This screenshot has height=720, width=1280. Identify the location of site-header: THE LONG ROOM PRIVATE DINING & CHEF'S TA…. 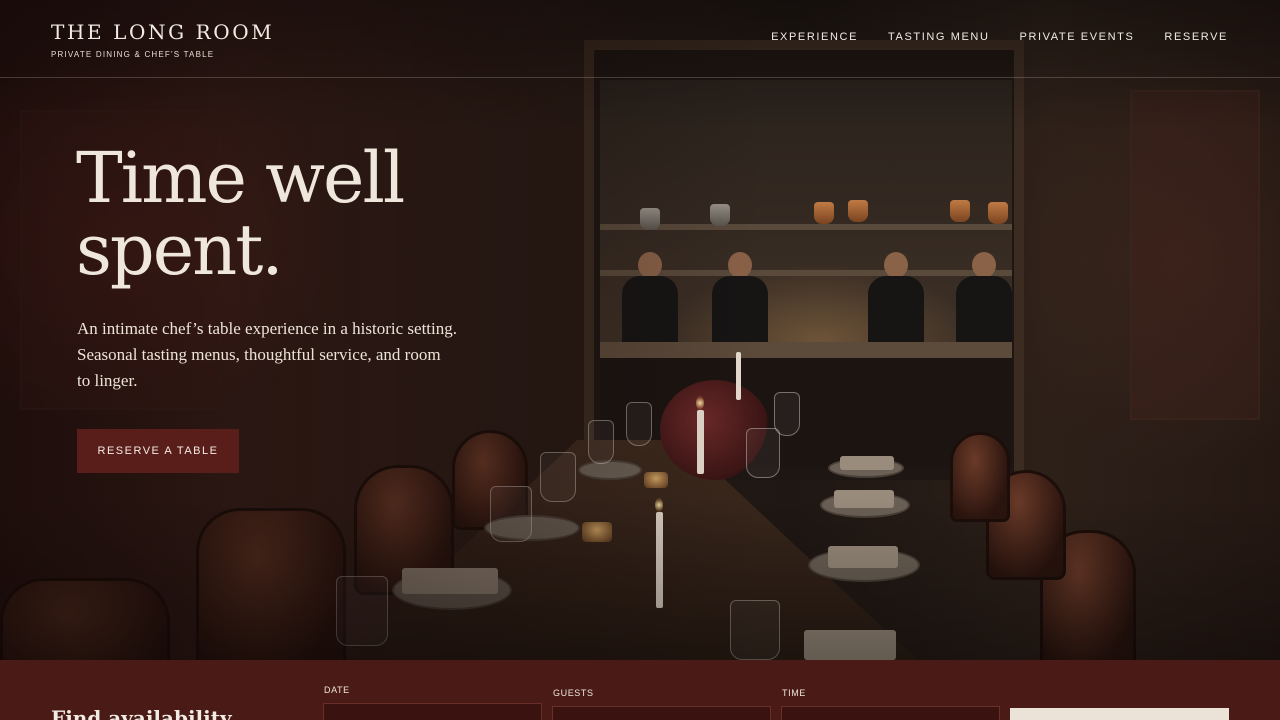
(640, 39).